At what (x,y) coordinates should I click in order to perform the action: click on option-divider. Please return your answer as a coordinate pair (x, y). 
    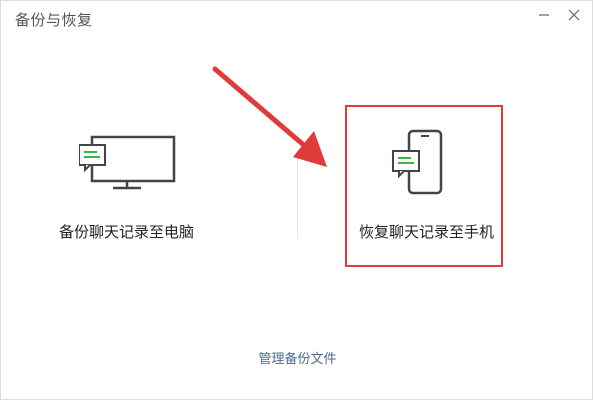
    Looking at the image, I should click on (297, 195).